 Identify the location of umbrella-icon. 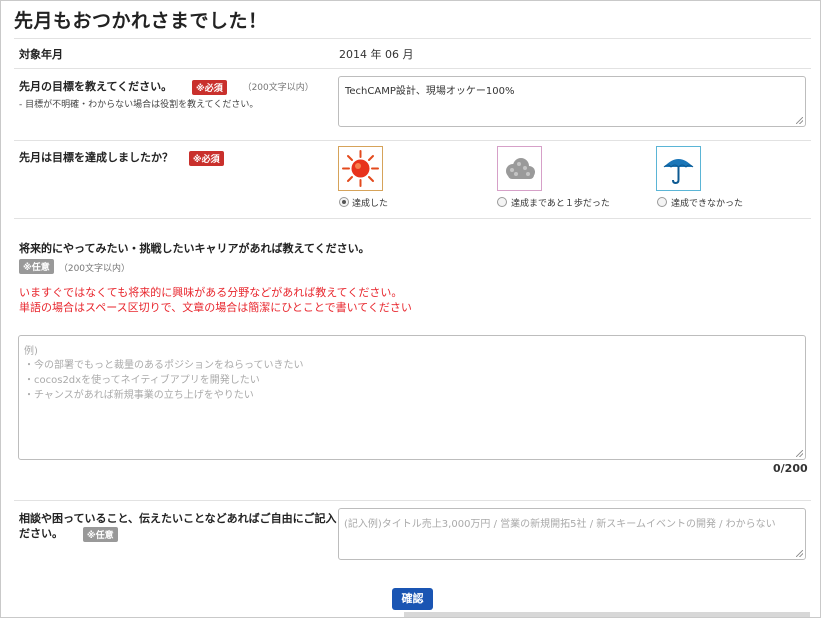
(678, 172).